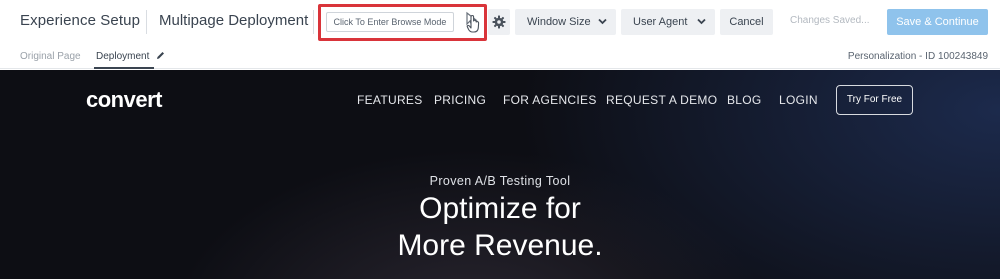  Describe the element at coordinates (660, 22) in the screenshot. I see `user-agent-label: User Agent` at that location.